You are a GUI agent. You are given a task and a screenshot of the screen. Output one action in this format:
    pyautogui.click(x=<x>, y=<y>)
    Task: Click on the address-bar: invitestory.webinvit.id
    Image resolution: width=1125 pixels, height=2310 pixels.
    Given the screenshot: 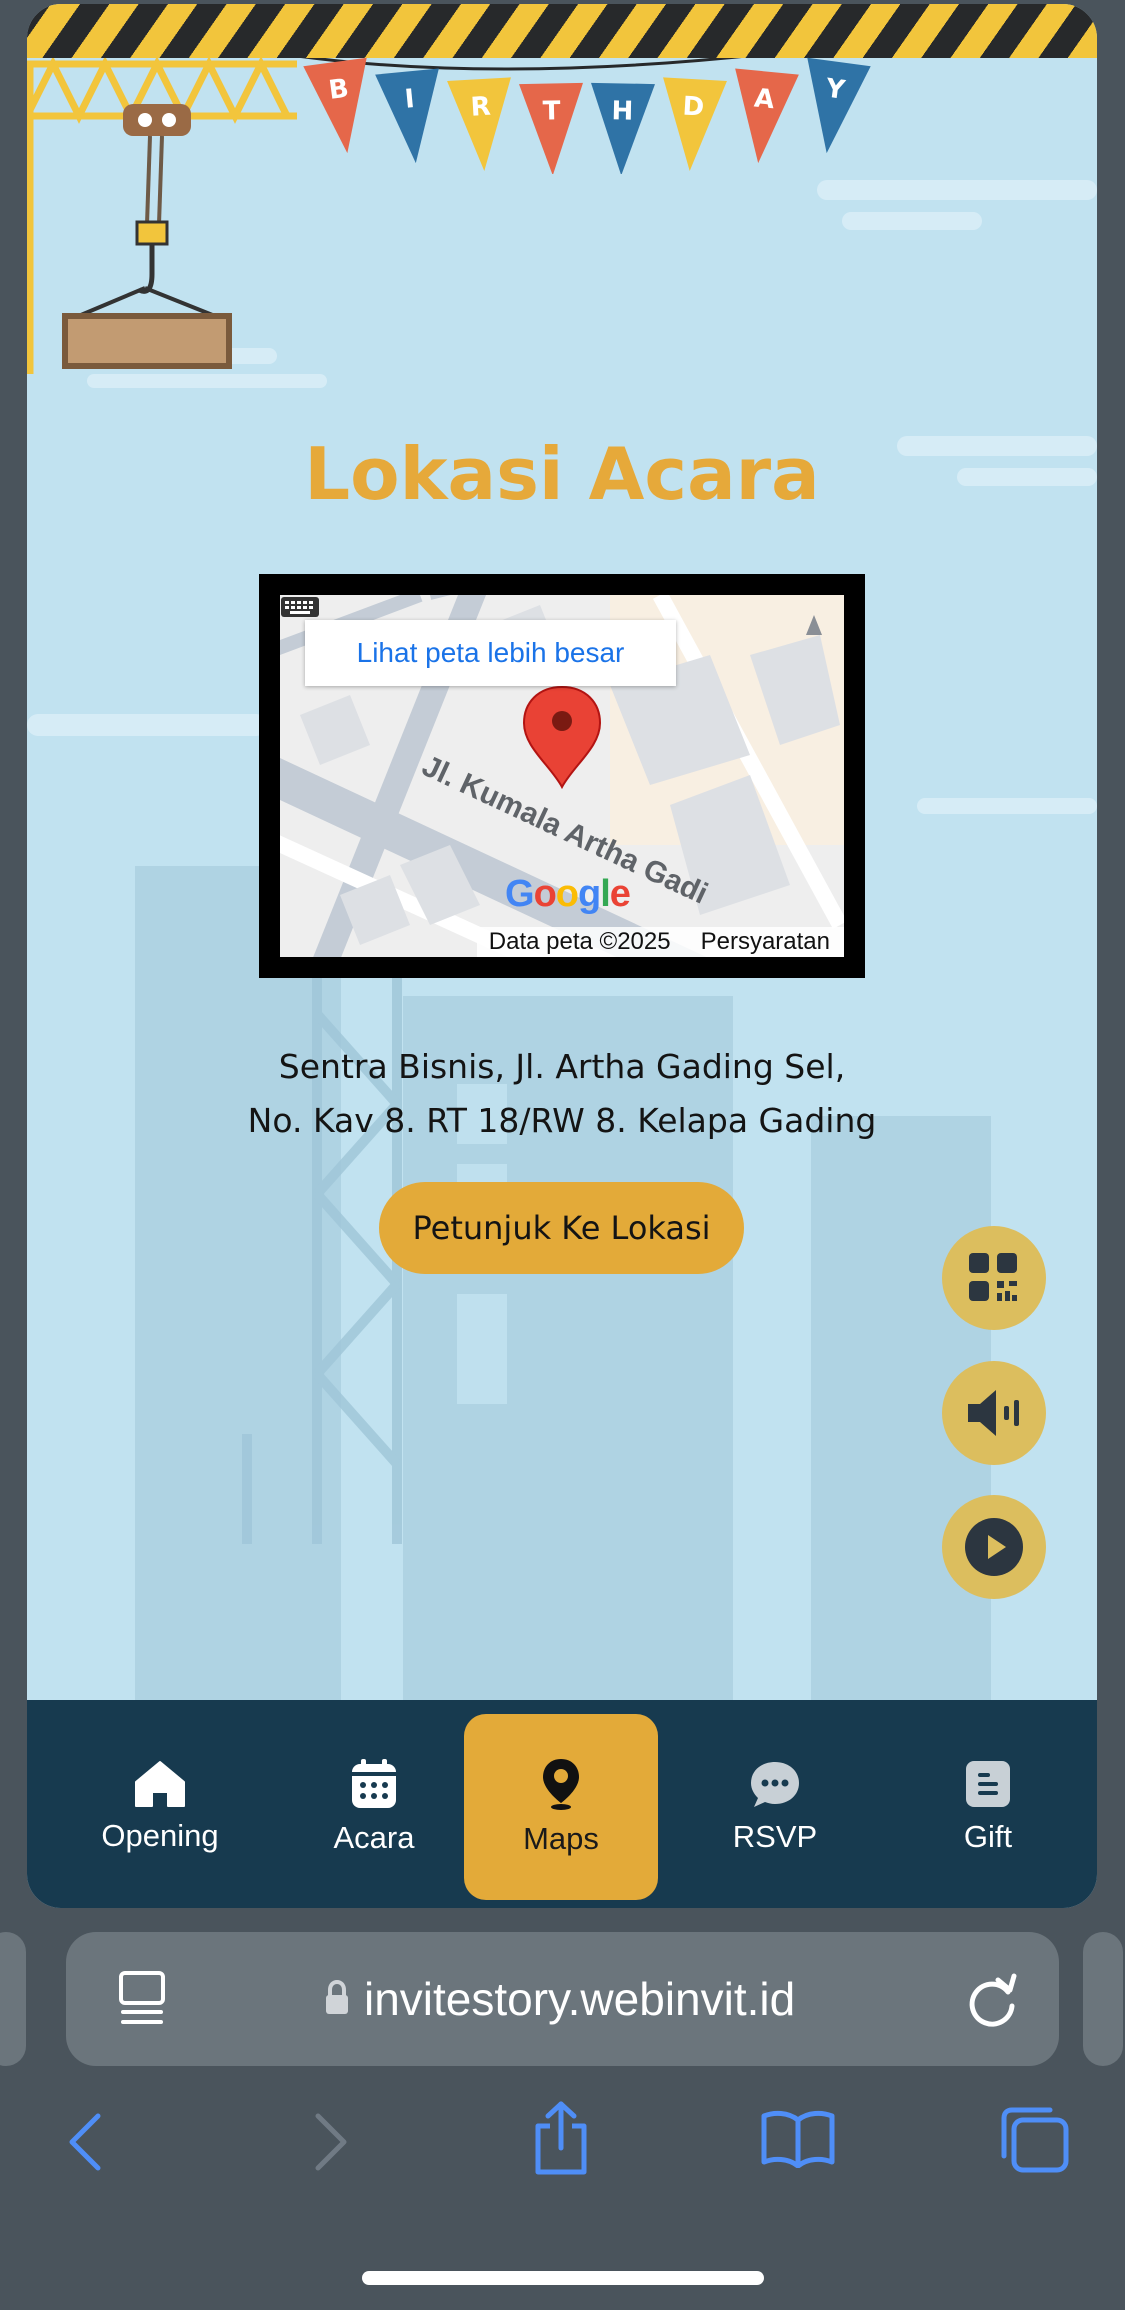 What is the action you would take?
    pyautogui.click(x=562, y=1999)
    